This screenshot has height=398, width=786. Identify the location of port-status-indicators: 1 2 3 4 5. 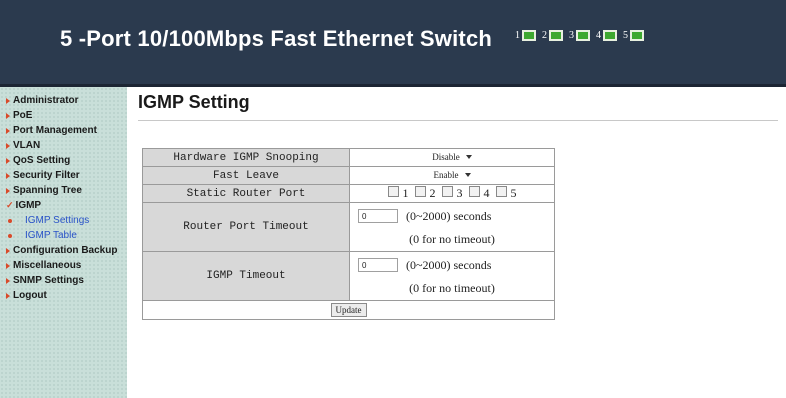
(579, 35).